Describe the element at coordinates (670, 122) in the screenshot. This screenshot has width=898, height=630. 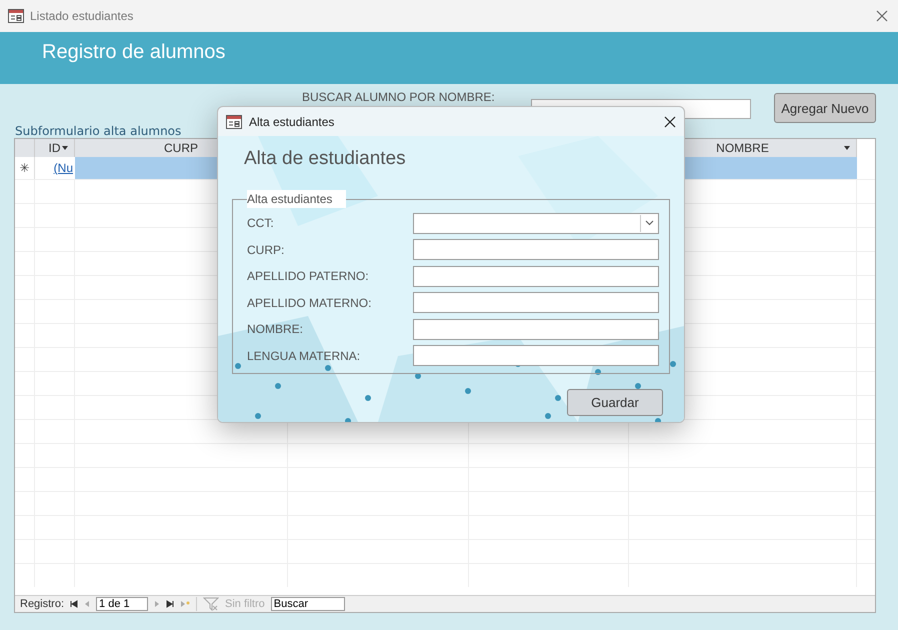
I see `close-icon` at that location.